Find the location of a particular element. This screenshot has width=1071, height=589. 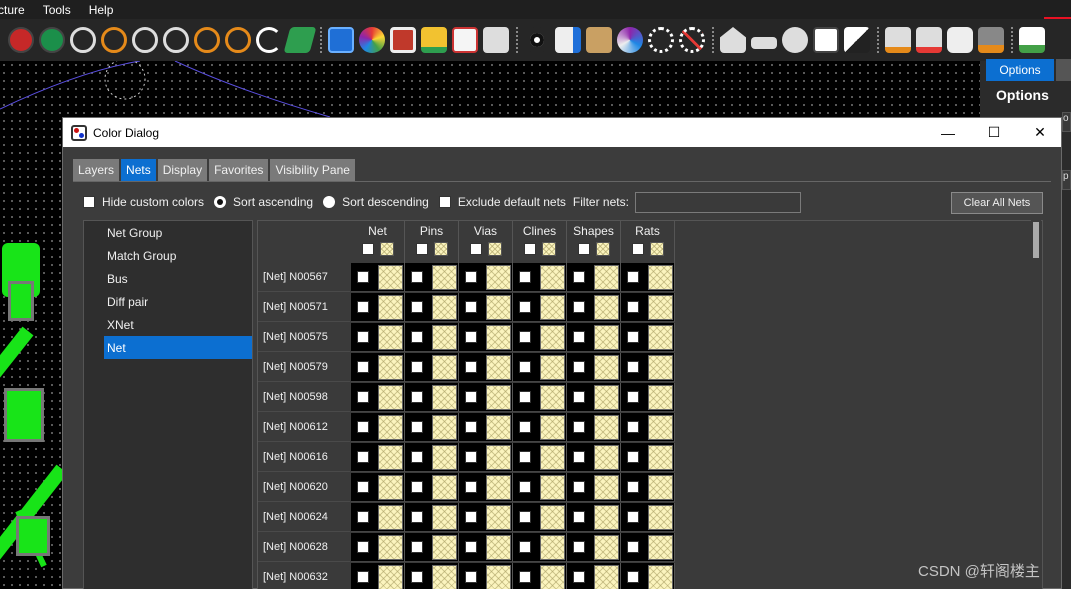

group-item-net: Net is located at coordinates (178, 347).